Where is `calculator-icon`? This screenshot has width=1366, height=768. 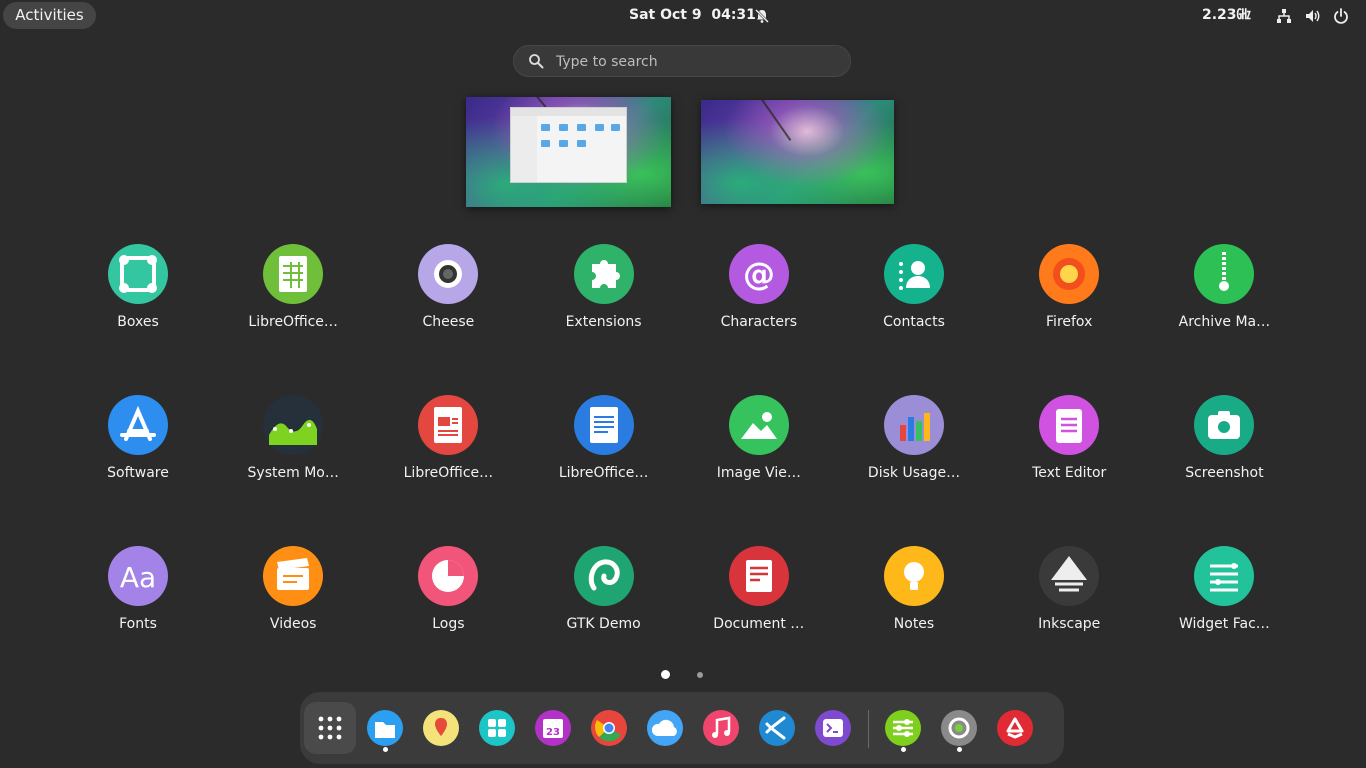
calculator-icon is located at coordinates (497, 728).